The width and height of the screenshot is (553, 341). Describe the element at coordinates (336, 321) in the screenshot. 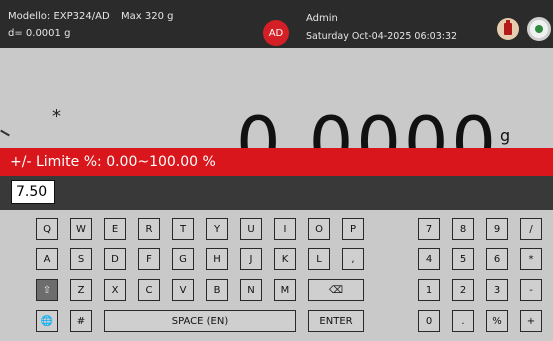

I see `enter-button: ENTER` at that location.